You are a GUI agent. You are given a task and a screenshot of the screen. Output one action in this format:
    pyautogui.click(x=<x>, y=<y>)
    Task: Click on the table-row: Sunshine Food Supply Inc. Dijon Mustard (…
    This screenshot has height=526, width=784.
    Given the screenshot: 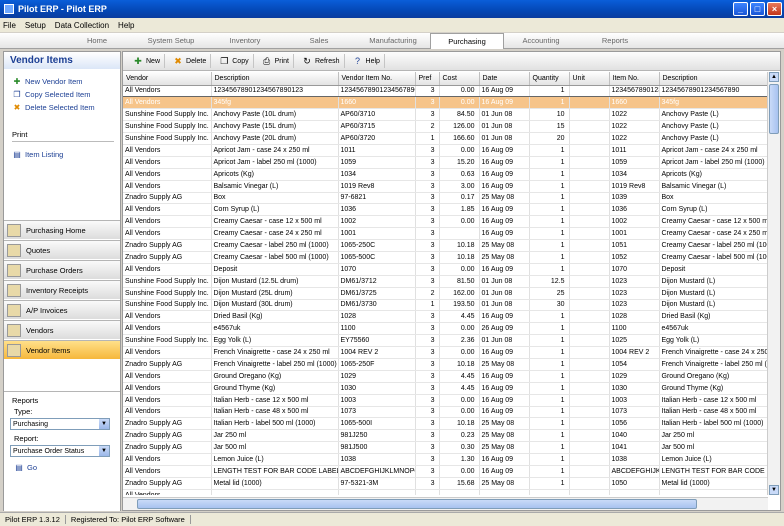 What is the action you would take?
    pyautogui.click(x=445, y=281)
    